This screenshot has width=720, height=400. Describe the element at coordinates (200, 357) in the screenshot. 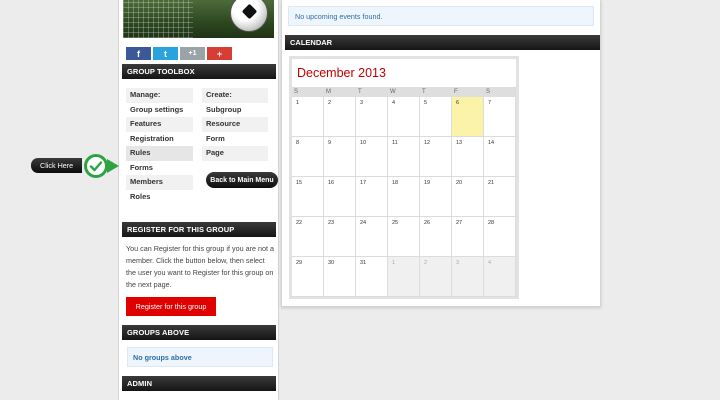

I see `no-groups-message: No groups above` at that location.